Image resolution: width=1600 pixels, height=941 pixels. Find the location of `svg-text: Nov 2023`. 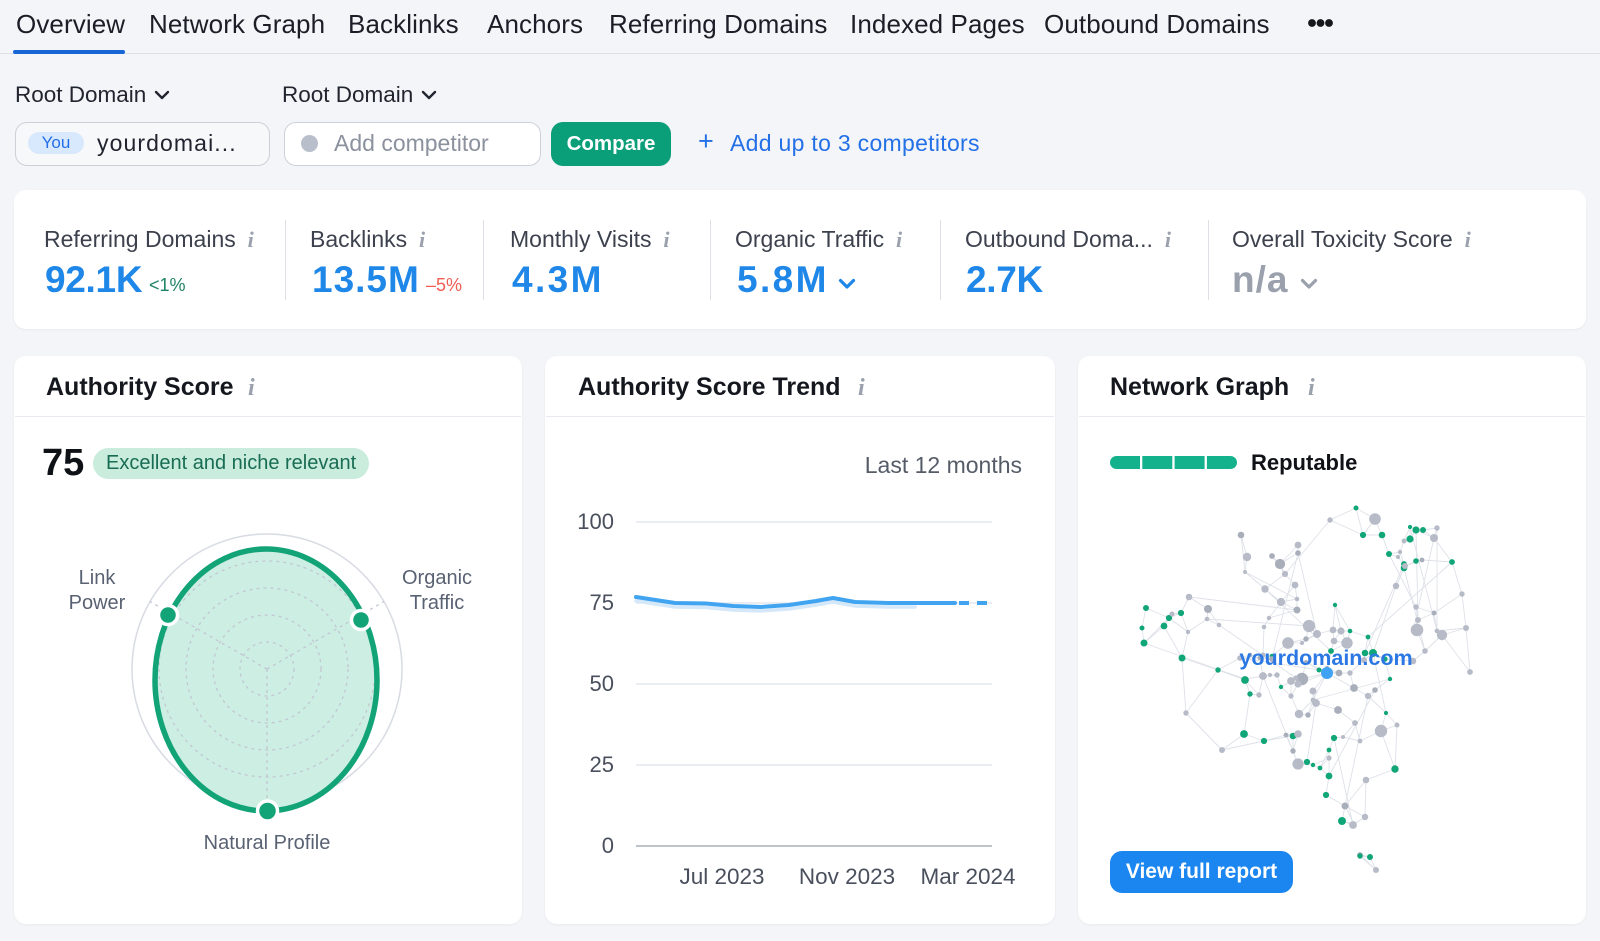

svg-text: Nov 2023 is located at coordinates (847, 876).